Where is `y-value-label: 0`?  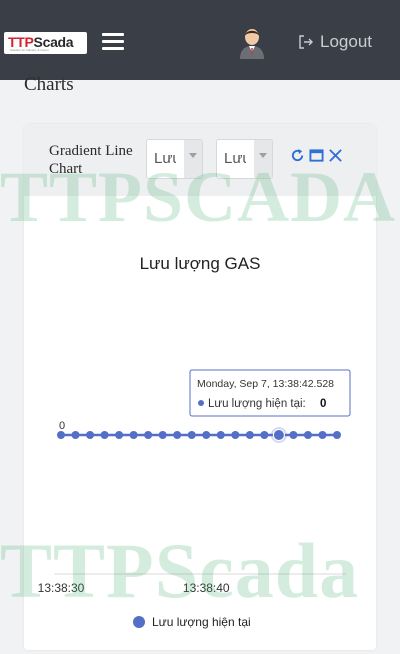
y-value-label: 0 is located at coordinates (62, 426).